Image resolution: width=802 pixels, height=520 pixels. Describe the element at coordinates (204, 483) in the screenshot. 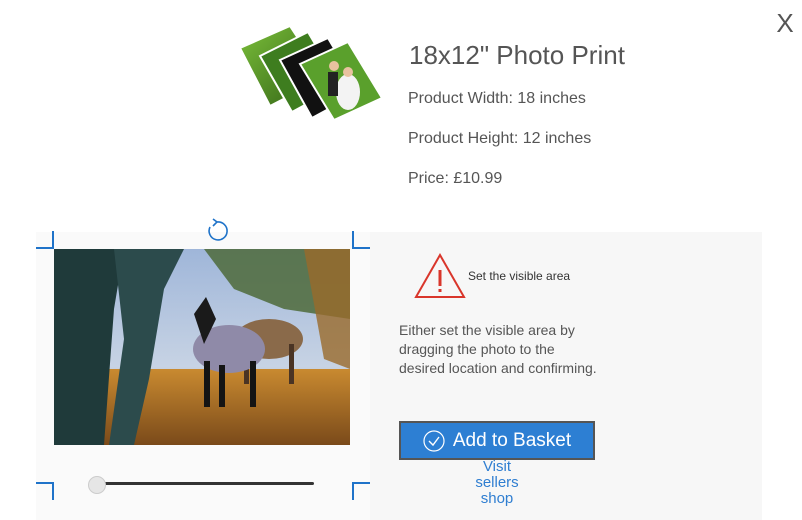

I see `zoom-slider-track` at that location.